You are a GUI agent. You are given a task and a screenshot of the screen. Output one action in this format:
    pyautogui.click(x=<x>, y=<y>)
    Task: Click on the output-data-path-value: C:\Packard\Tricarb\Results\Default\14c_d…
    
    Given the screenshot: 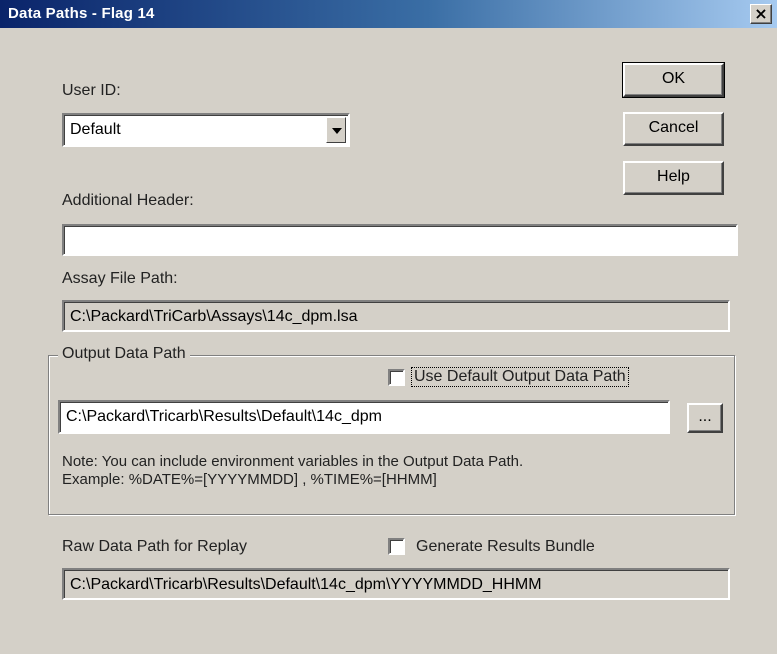 What is the action you would take?
    pyautogui.click(x=224, y=416)
    